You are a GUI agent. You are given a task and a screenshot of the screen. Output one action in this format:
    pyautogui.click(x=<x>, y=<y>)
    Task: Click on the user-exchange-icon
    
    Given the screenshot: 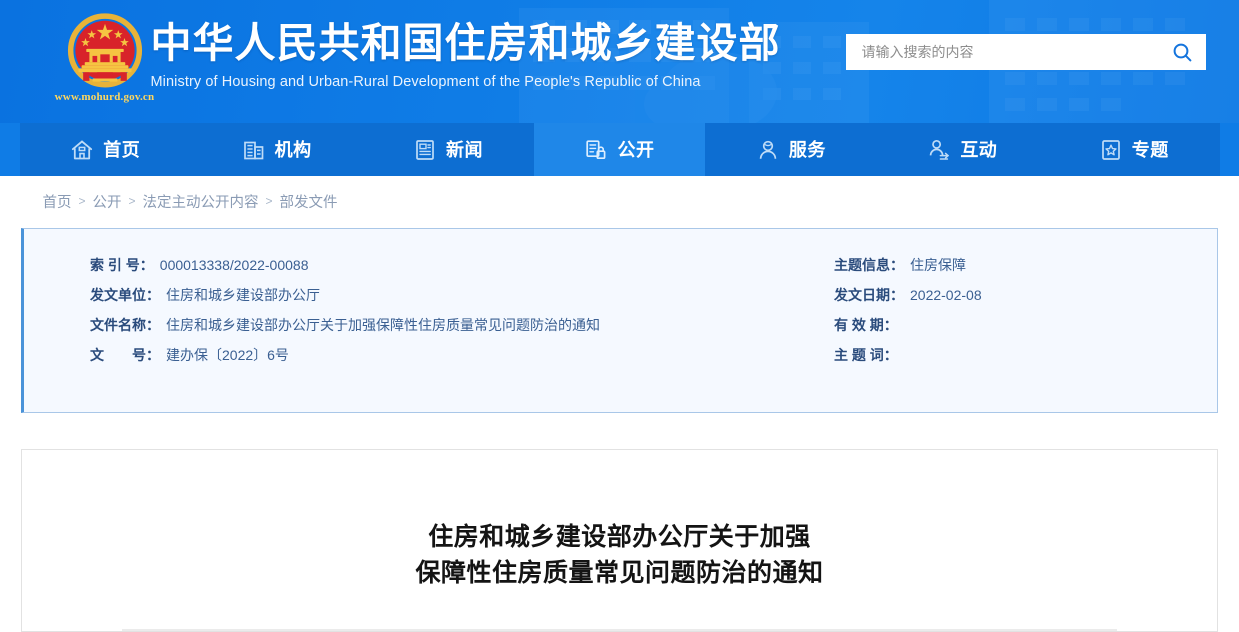 What is the action you would take?
    pyautogui.click(x=939, y=150)
    